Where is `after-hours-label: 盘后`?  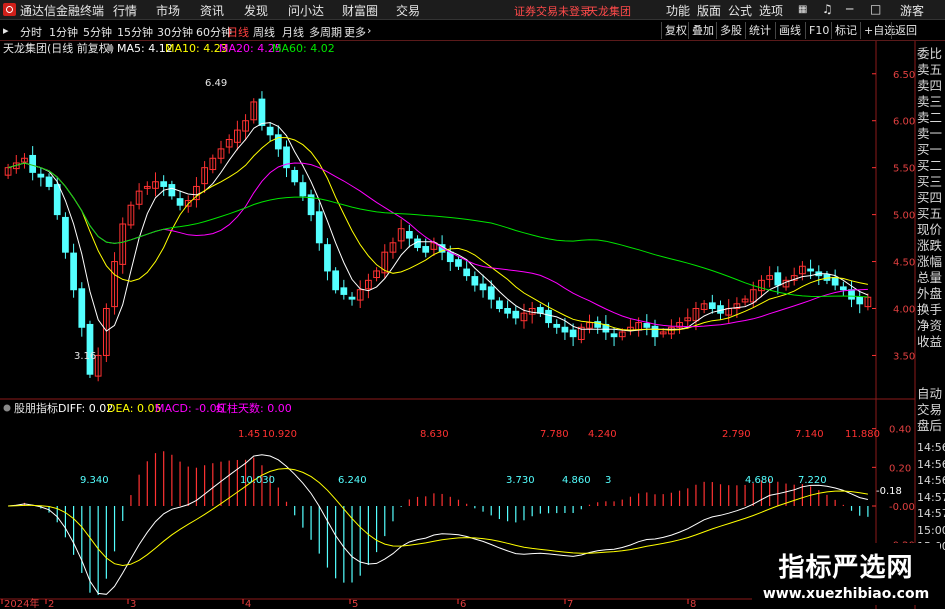 after-hours-label: 盘后 is located at coordinates (929, 426).